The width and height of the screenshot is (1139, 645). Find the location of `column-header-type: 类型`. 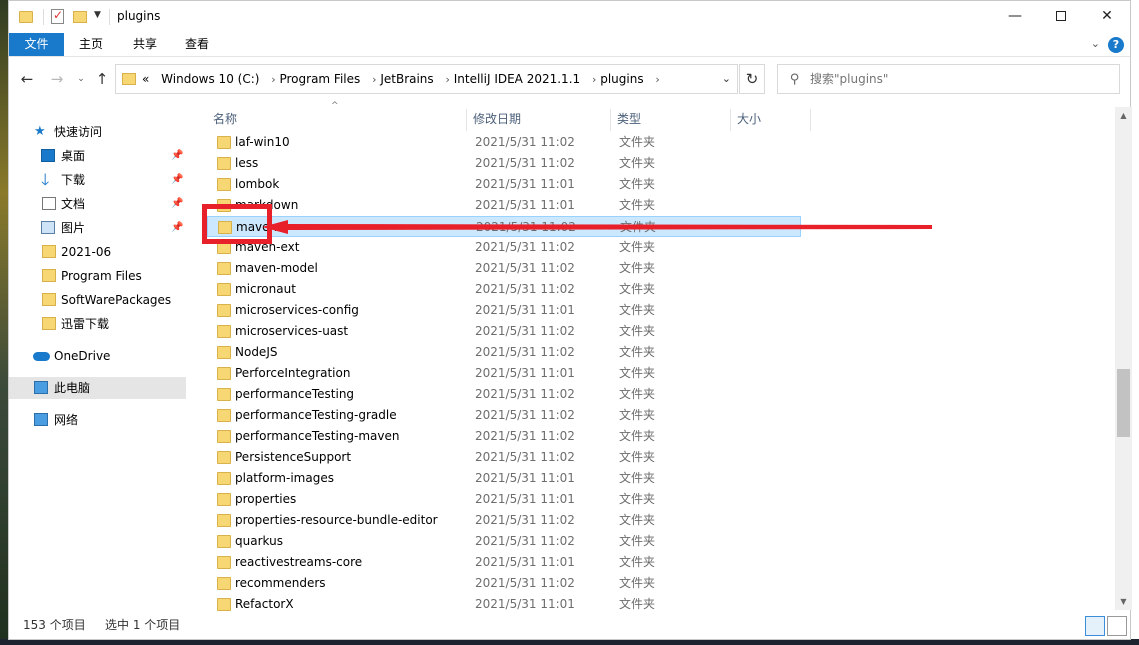

column-header-type: 类型 is located at coordinates (671, 120).